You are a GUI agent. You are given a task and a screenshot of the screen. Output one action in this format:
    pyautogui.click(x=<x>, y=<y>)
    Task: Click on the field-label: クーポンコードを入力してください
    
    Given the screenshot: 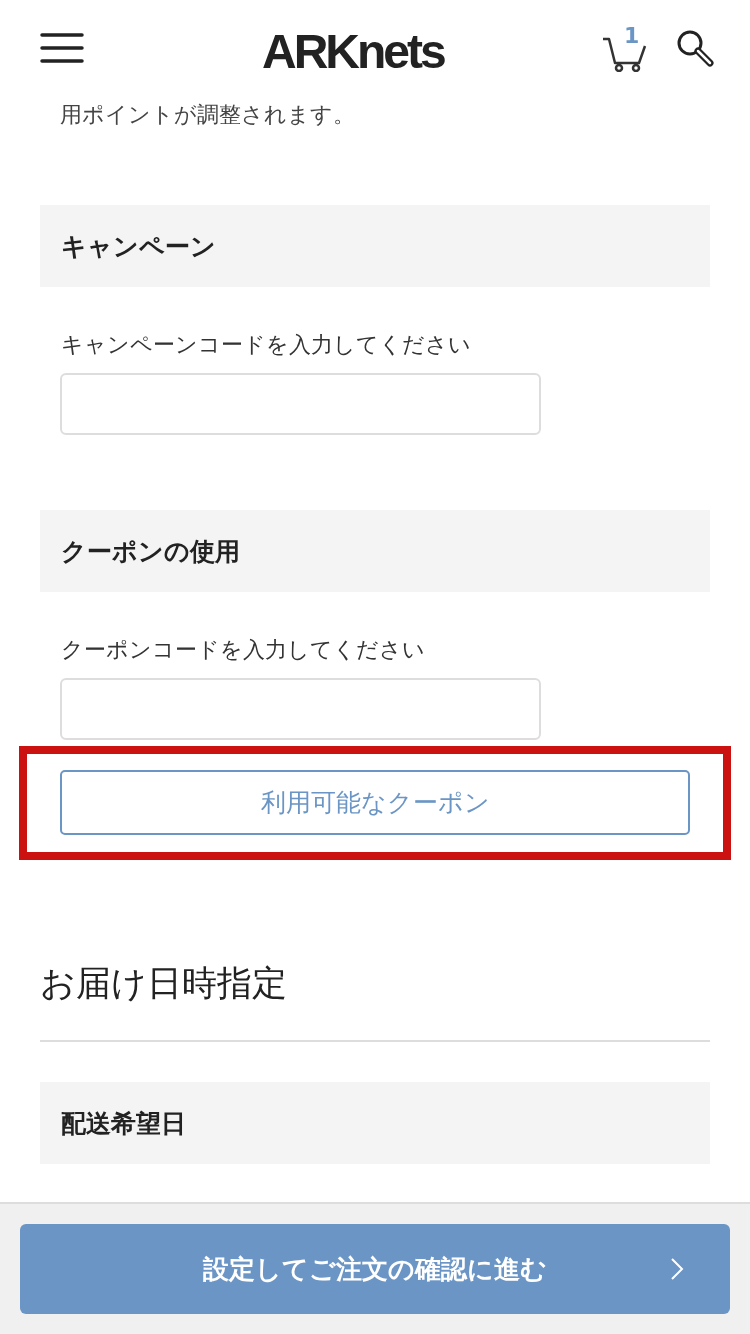 What is the action you would take?
    pyautogui.click(x=243, y=650)
    